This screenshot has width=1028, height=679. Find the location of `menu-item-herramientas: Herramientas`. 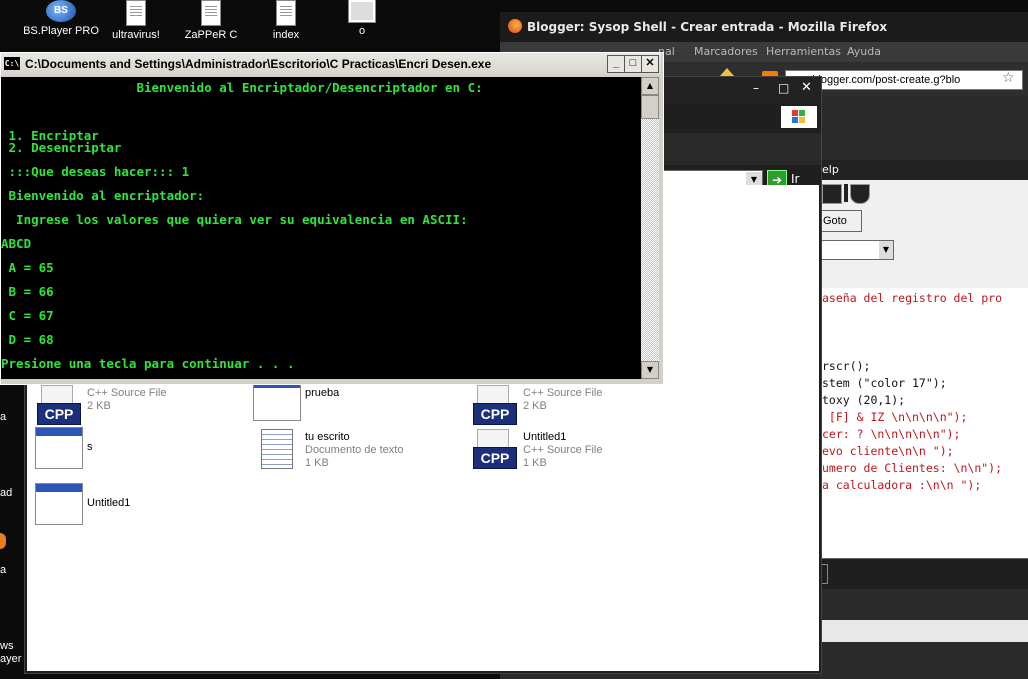

menu-item-herramientas: Herramientas is located at coordinates (803, 51).